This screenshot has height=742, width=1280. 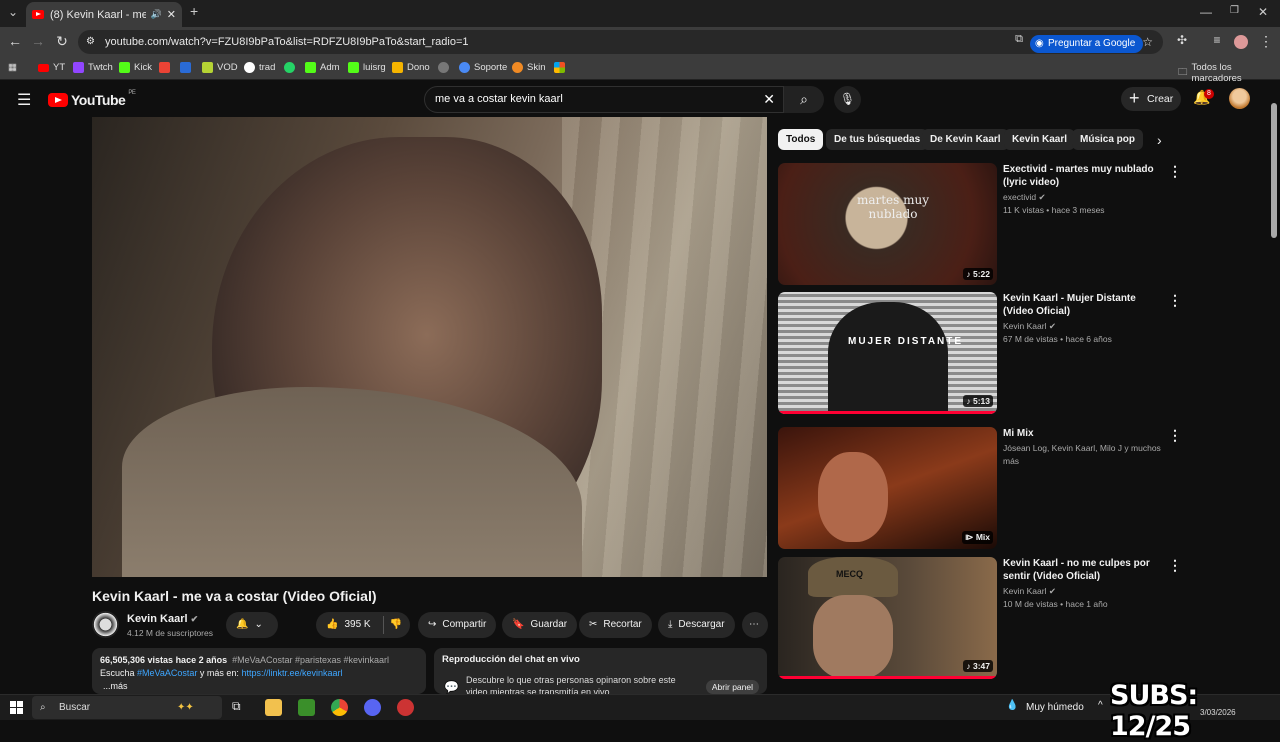 I want to click on page-scrollbar, so click(x=1274, y=170).